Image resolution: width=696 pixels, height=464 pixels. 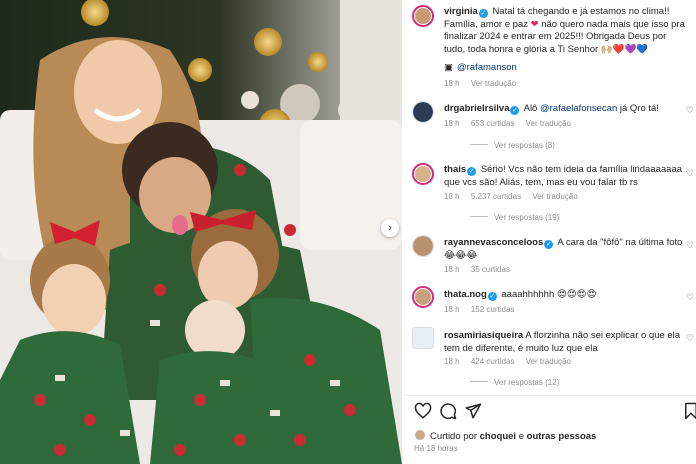 What do you see at coordinates (493, 361) in the screenshot?
I see `comment-likes: 424 curtidas` at bounding box center [493, 361].